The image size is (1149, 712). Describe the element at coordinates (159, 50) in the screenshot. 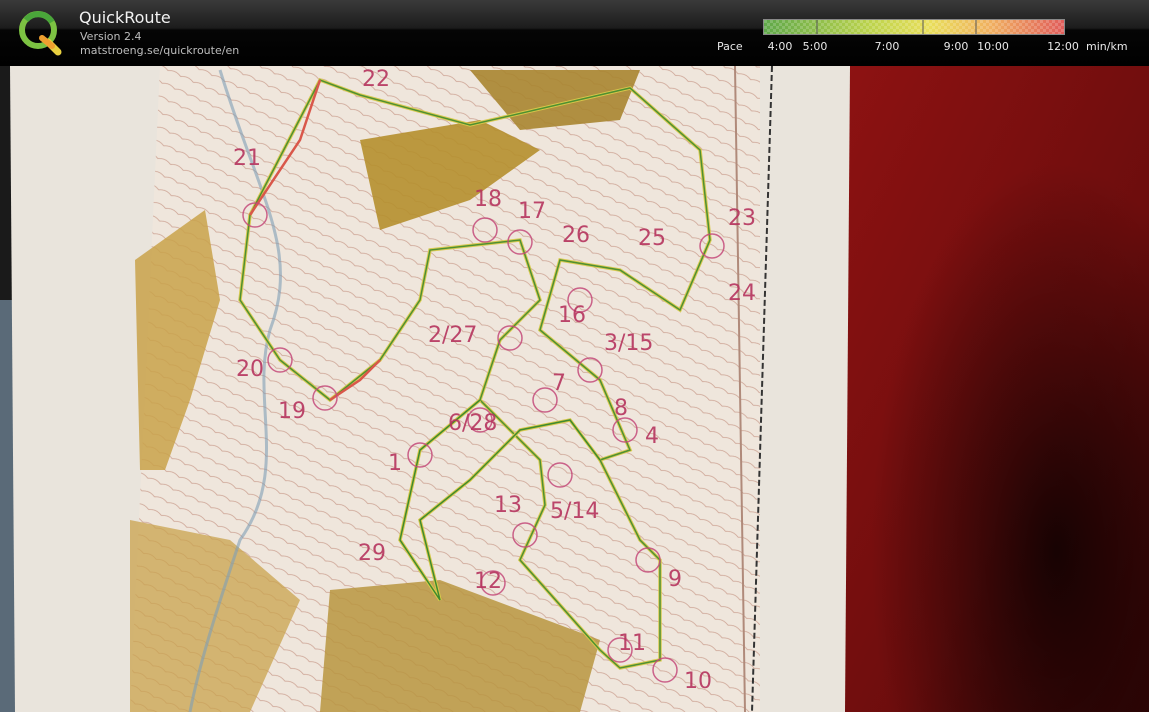

I see `app-url-link: matstroeng.se/quickroute/en` at that location.